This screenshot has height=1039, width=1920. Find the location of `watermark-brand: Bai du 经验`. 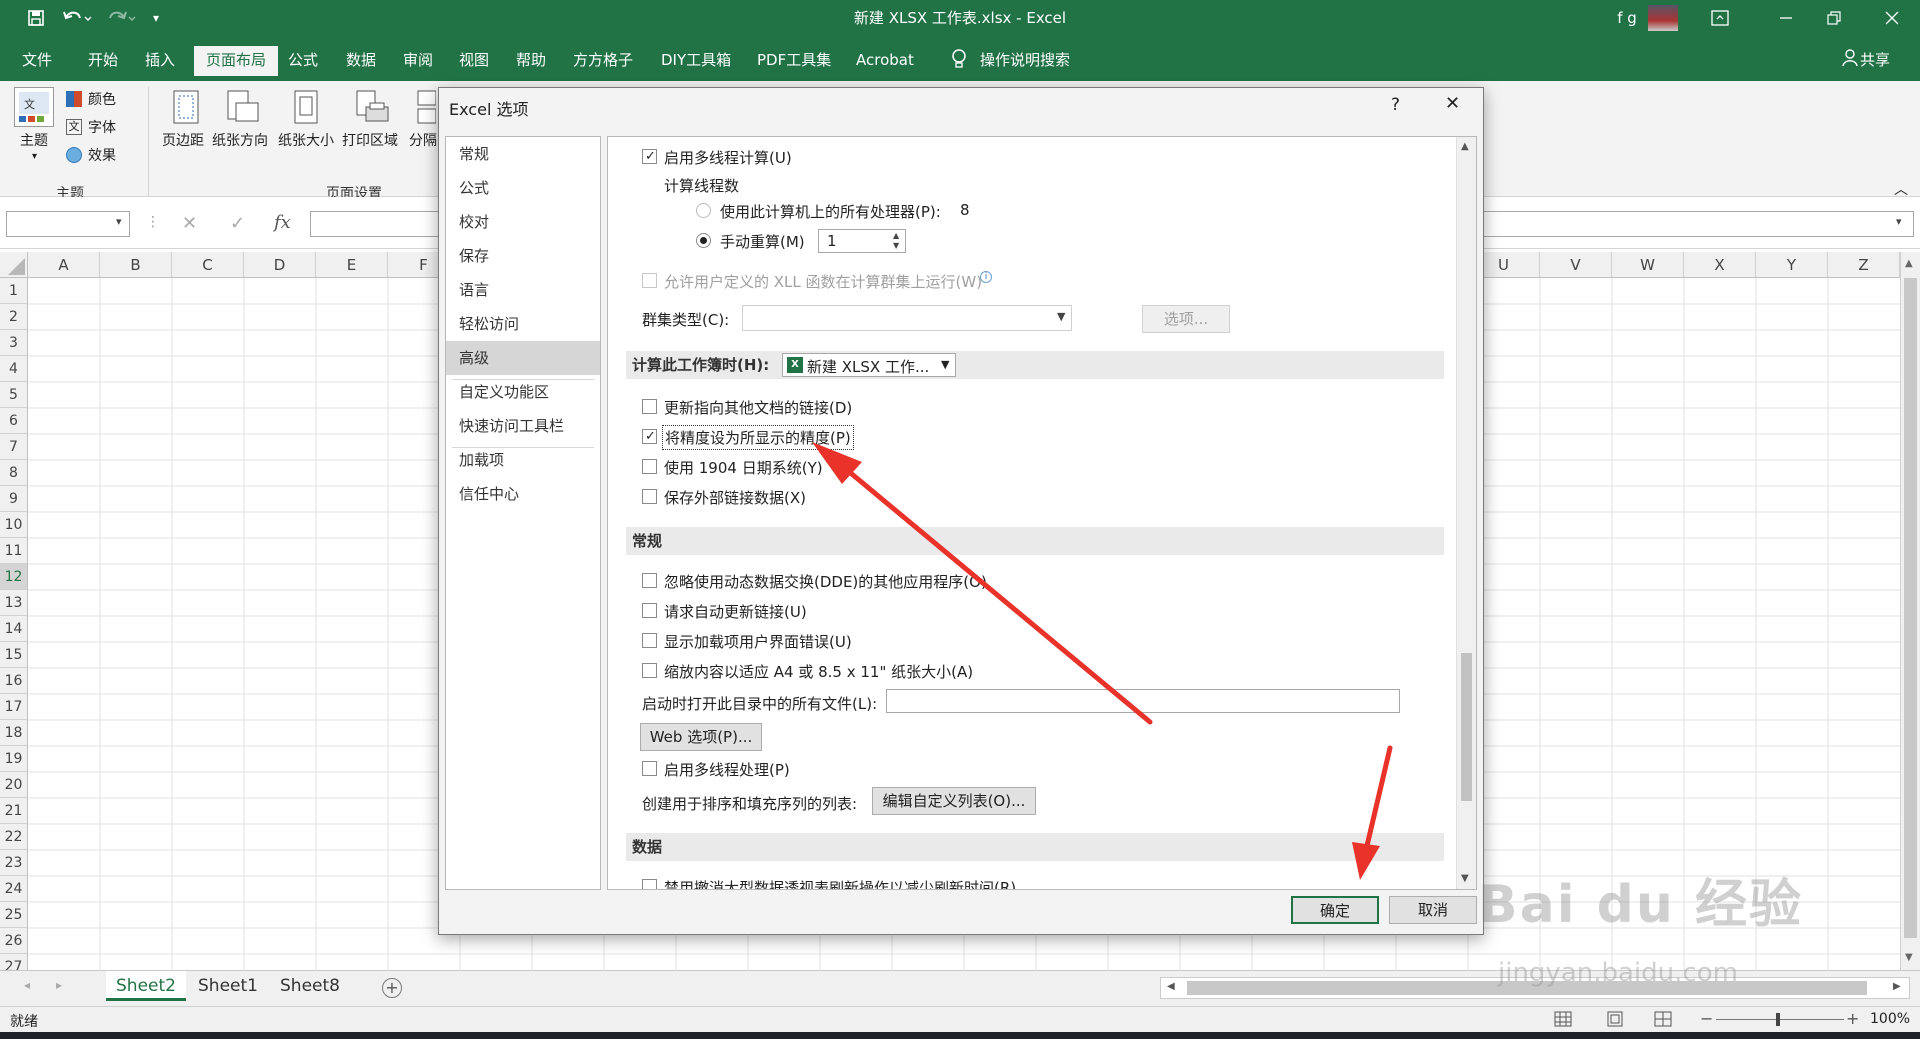

watermark-brand: Bai du 经验 is located at coordinates (1640, 905).